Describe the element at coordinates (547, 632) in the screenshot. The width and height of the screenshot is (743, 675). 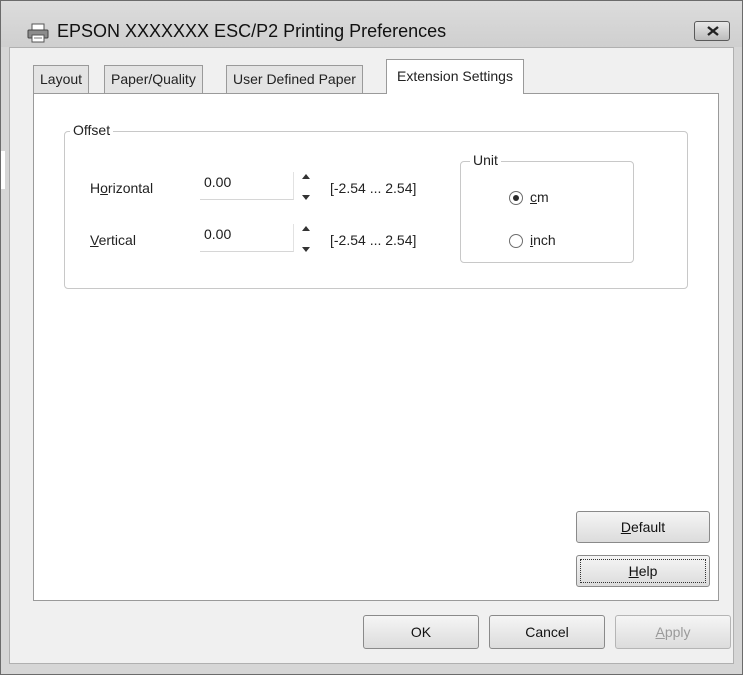
I see `cancel-button: Cancel` at that location.